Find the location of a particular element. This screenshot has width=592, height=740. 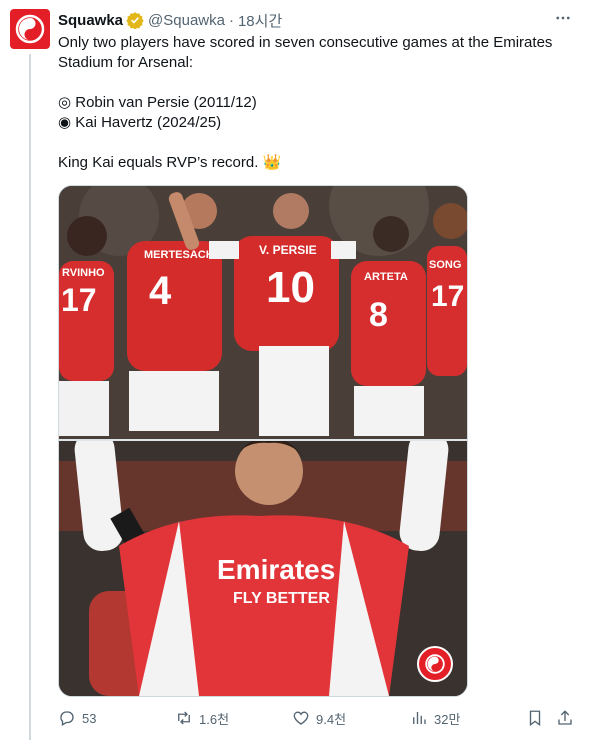

bookmark-button is located at coordinates (535, 718).